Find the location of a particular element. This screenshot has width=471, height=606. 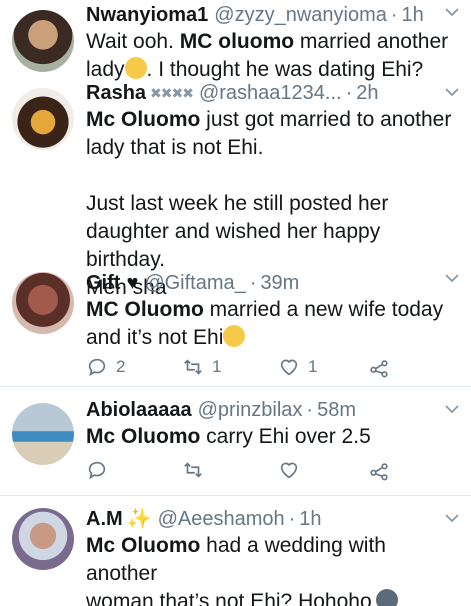

display-name: Abiolaaaaa is located at coordinates (139, 410).